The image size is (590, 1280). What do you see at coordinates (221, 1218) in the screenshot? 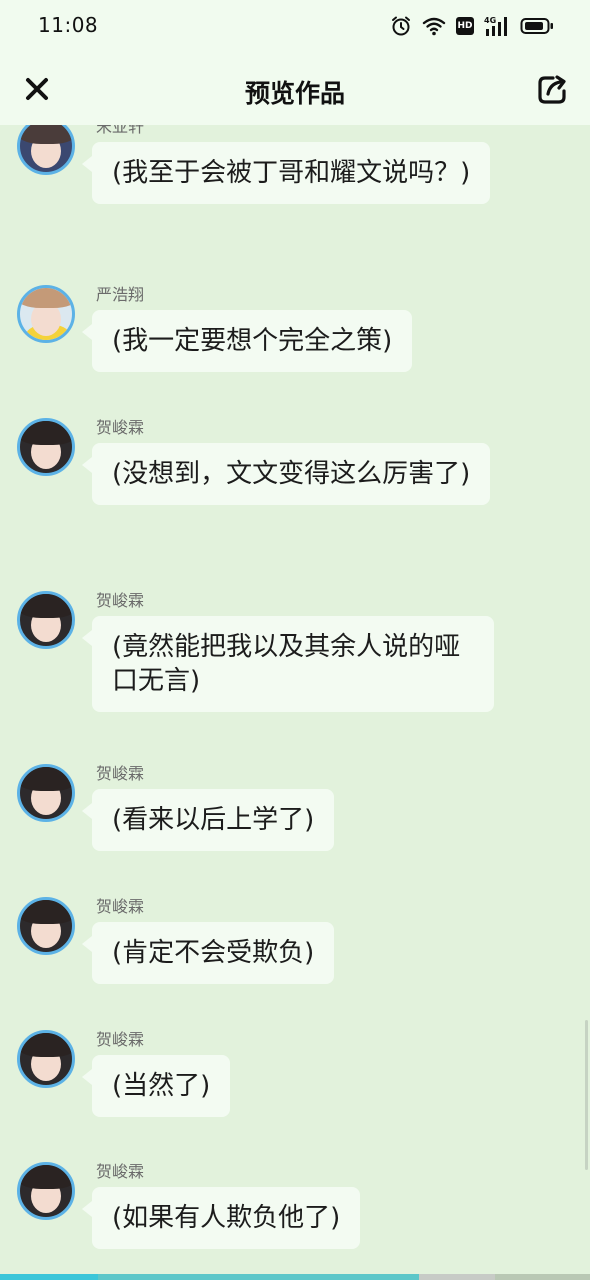
I see `message-bubble: (如果有人欺负他了)` at bounding box center [221, 1218].